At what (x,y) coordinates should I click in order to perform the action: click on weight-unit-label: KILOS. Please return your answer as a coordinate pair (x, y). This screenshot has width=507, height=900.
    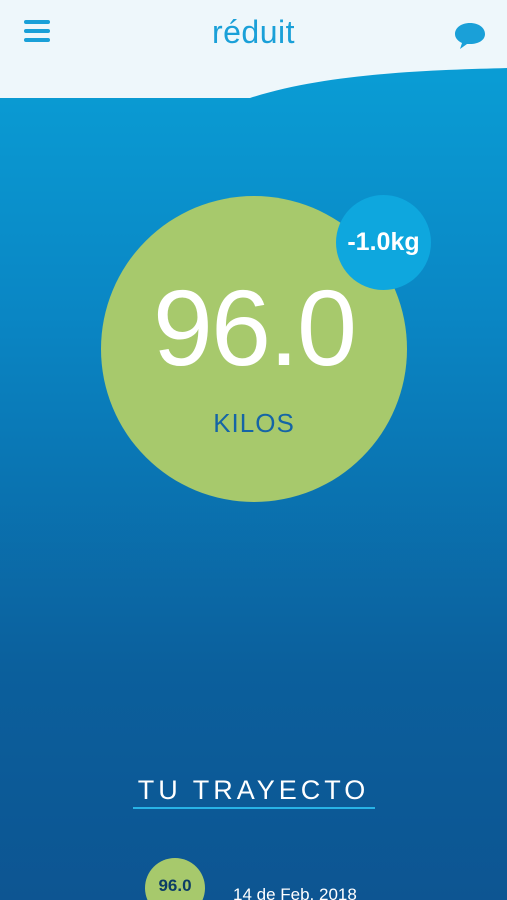
    Looking at the image, I should click on (254, 423).